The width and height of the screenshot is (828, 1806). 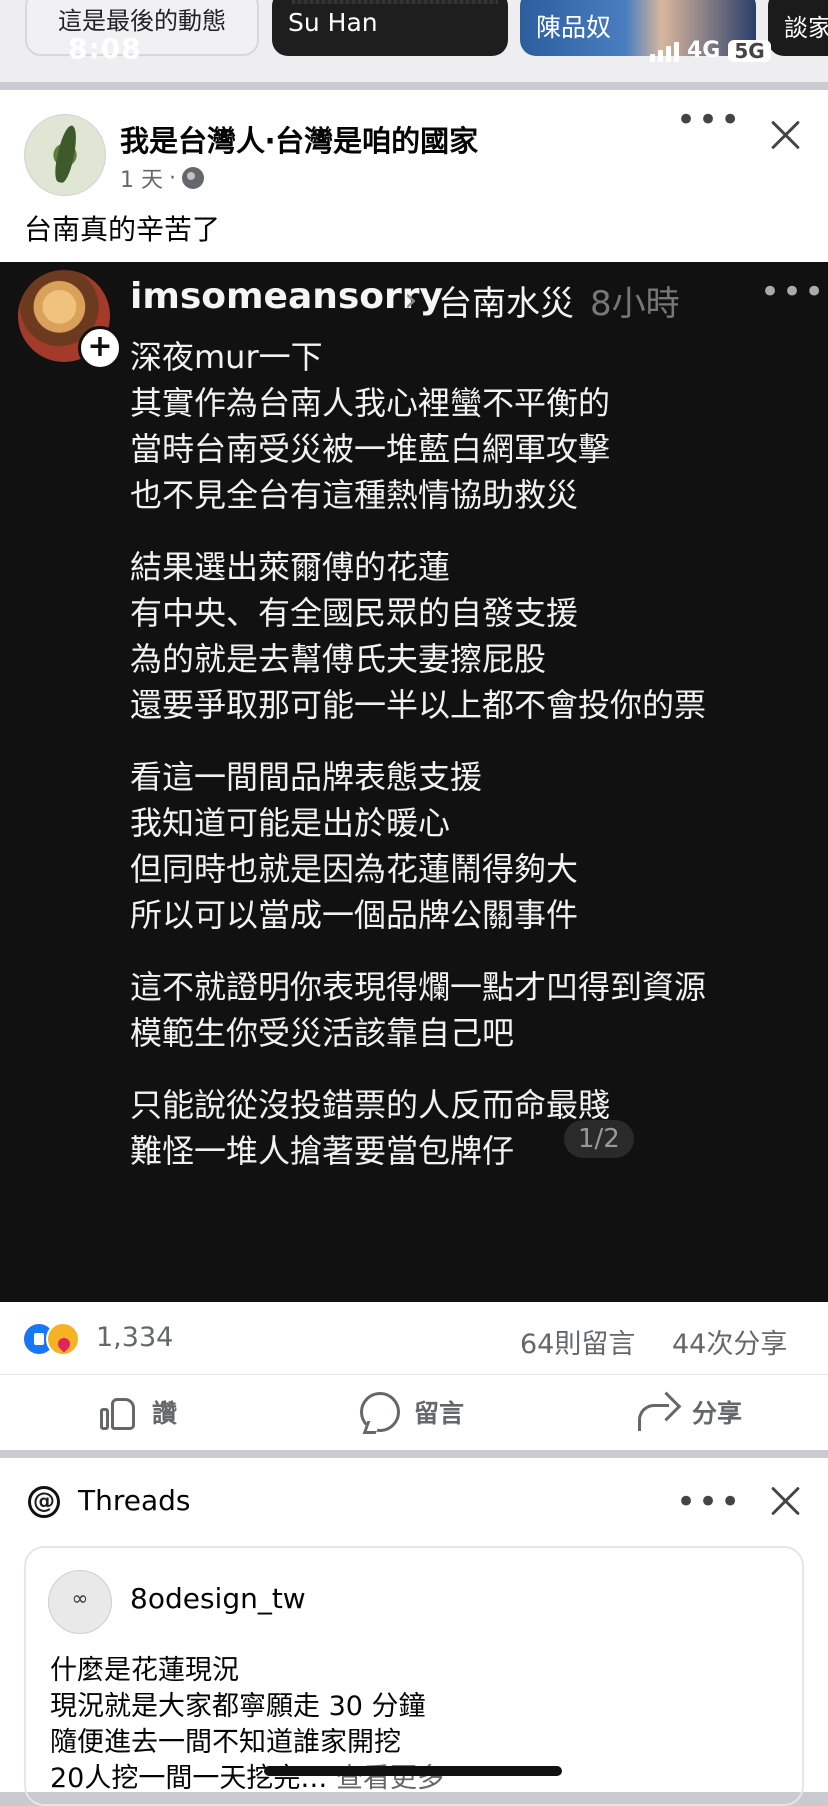 I want to click on card-text-line: 隨便進去一間不知道誰家開挖, so click(x=225, y=1742).